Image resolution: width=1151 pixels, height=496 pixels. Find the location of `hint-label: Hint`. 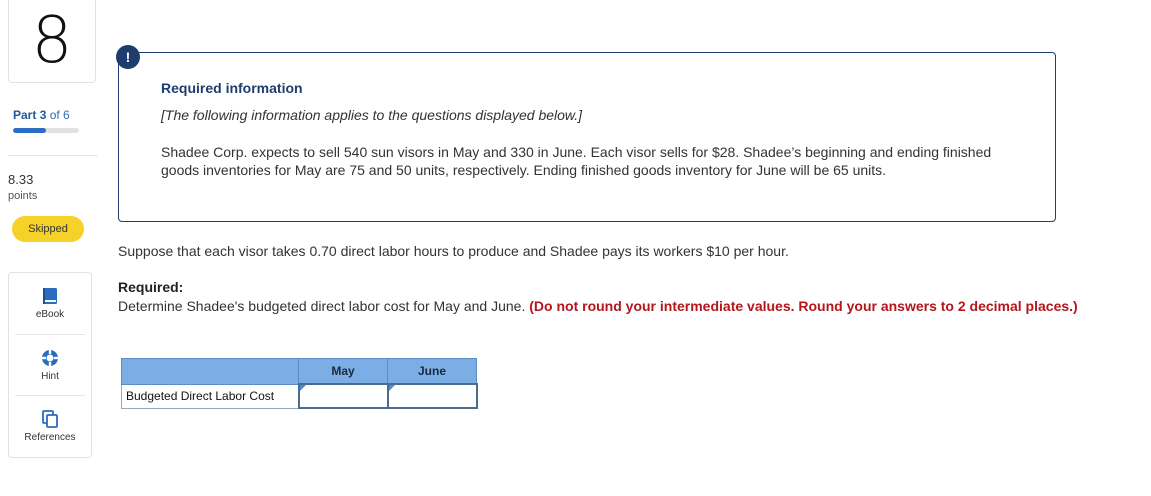

hint-label: Hint is located at coordinates (50, 376).